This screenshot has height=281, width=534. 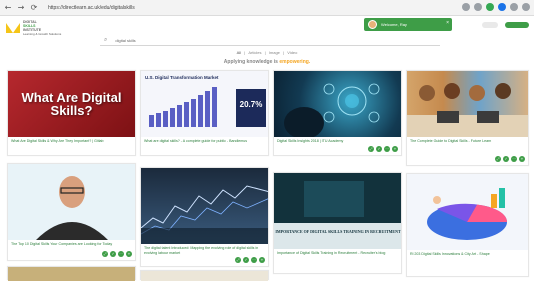 What do you see at coordinates (526, 7) in the screenshot?
I see `menu-icon` at bounding box center [526, 7].